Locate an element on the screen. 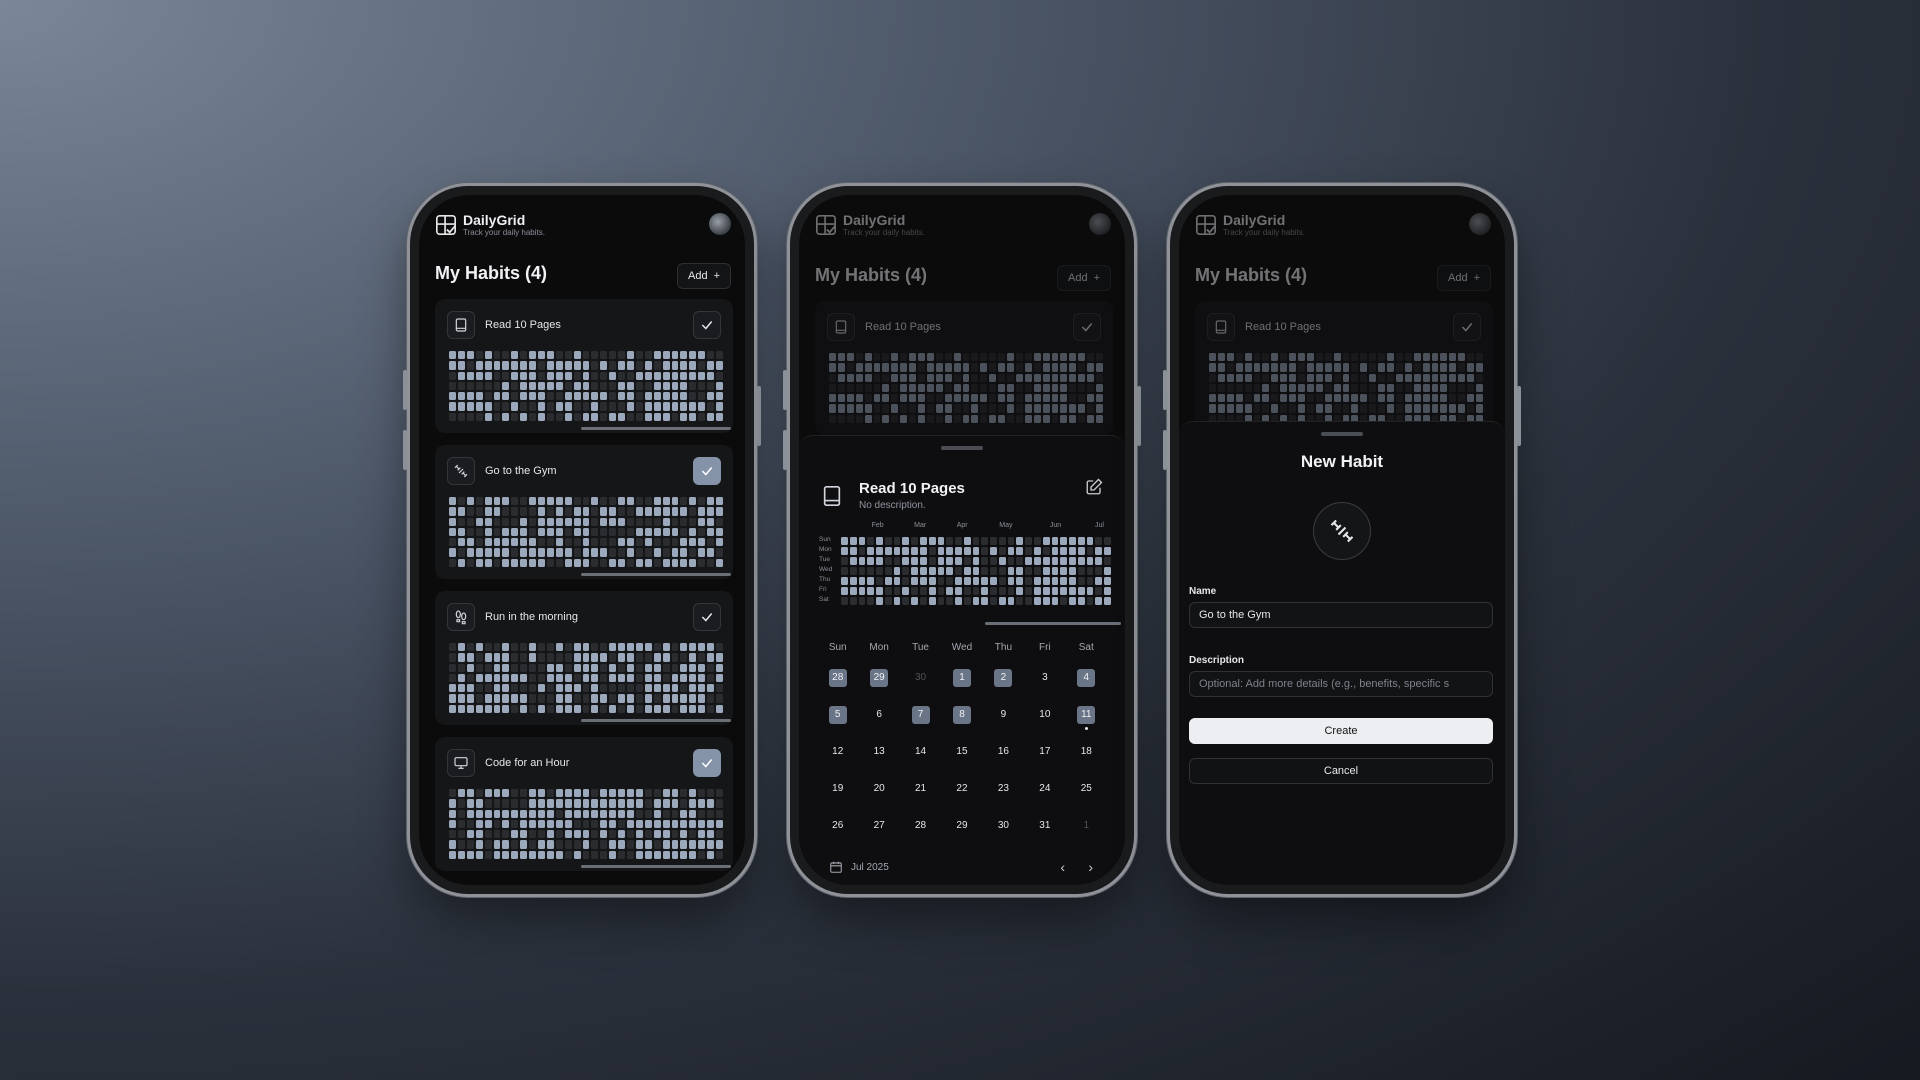 This screenshot has width=1920, height=1080. calendar-day: 12 is located at coordinates (838, 752).